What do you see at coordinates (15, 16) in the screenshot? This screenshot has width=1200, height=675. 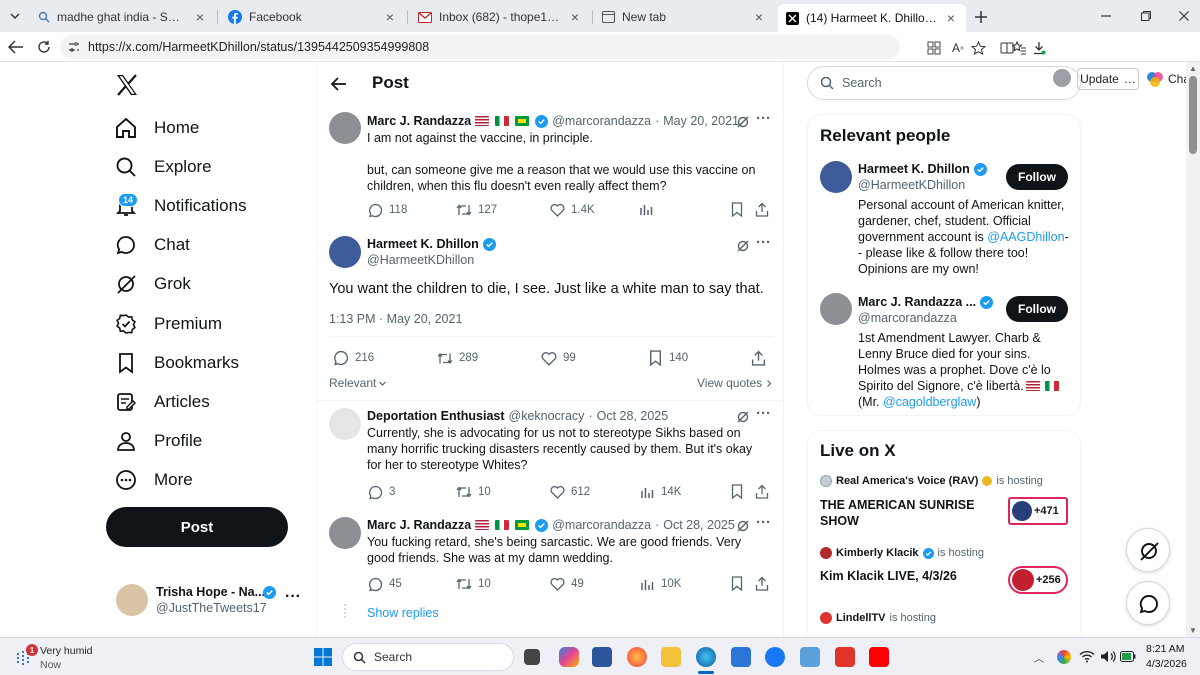 I see `tab-actions-chevron-icon` at bounding box center [15, 16].